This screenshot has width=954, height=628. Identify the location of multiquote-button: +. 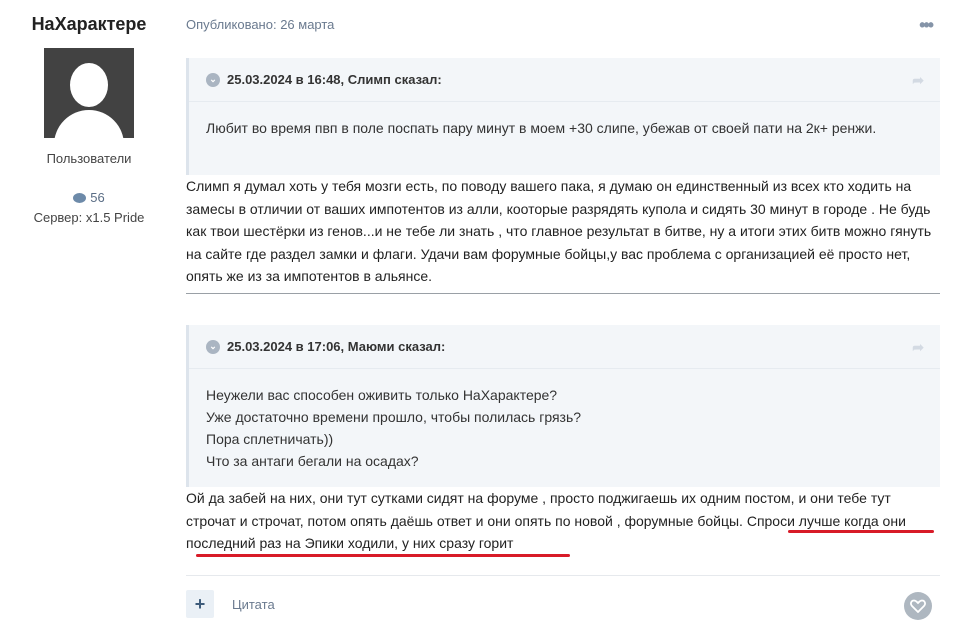
(200, 604).